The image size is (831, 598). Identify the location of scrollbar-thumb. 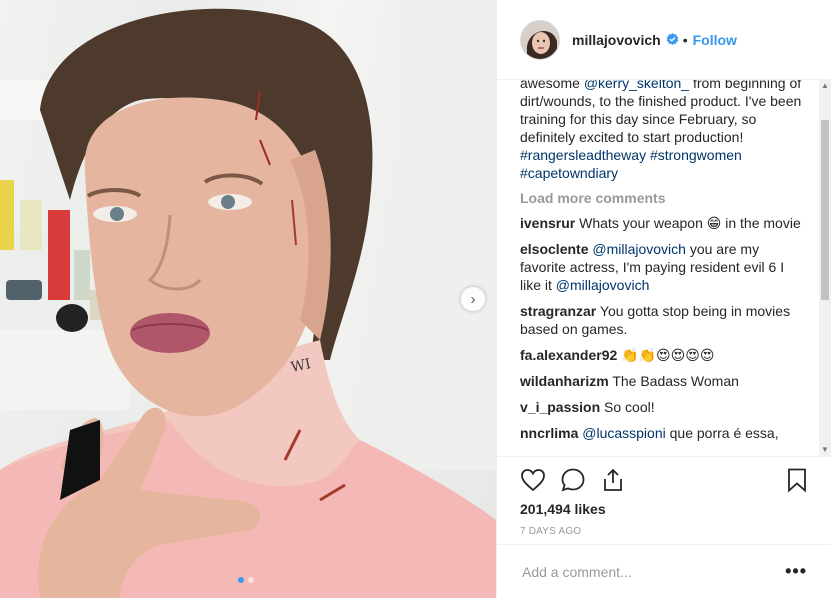
(825, 210).